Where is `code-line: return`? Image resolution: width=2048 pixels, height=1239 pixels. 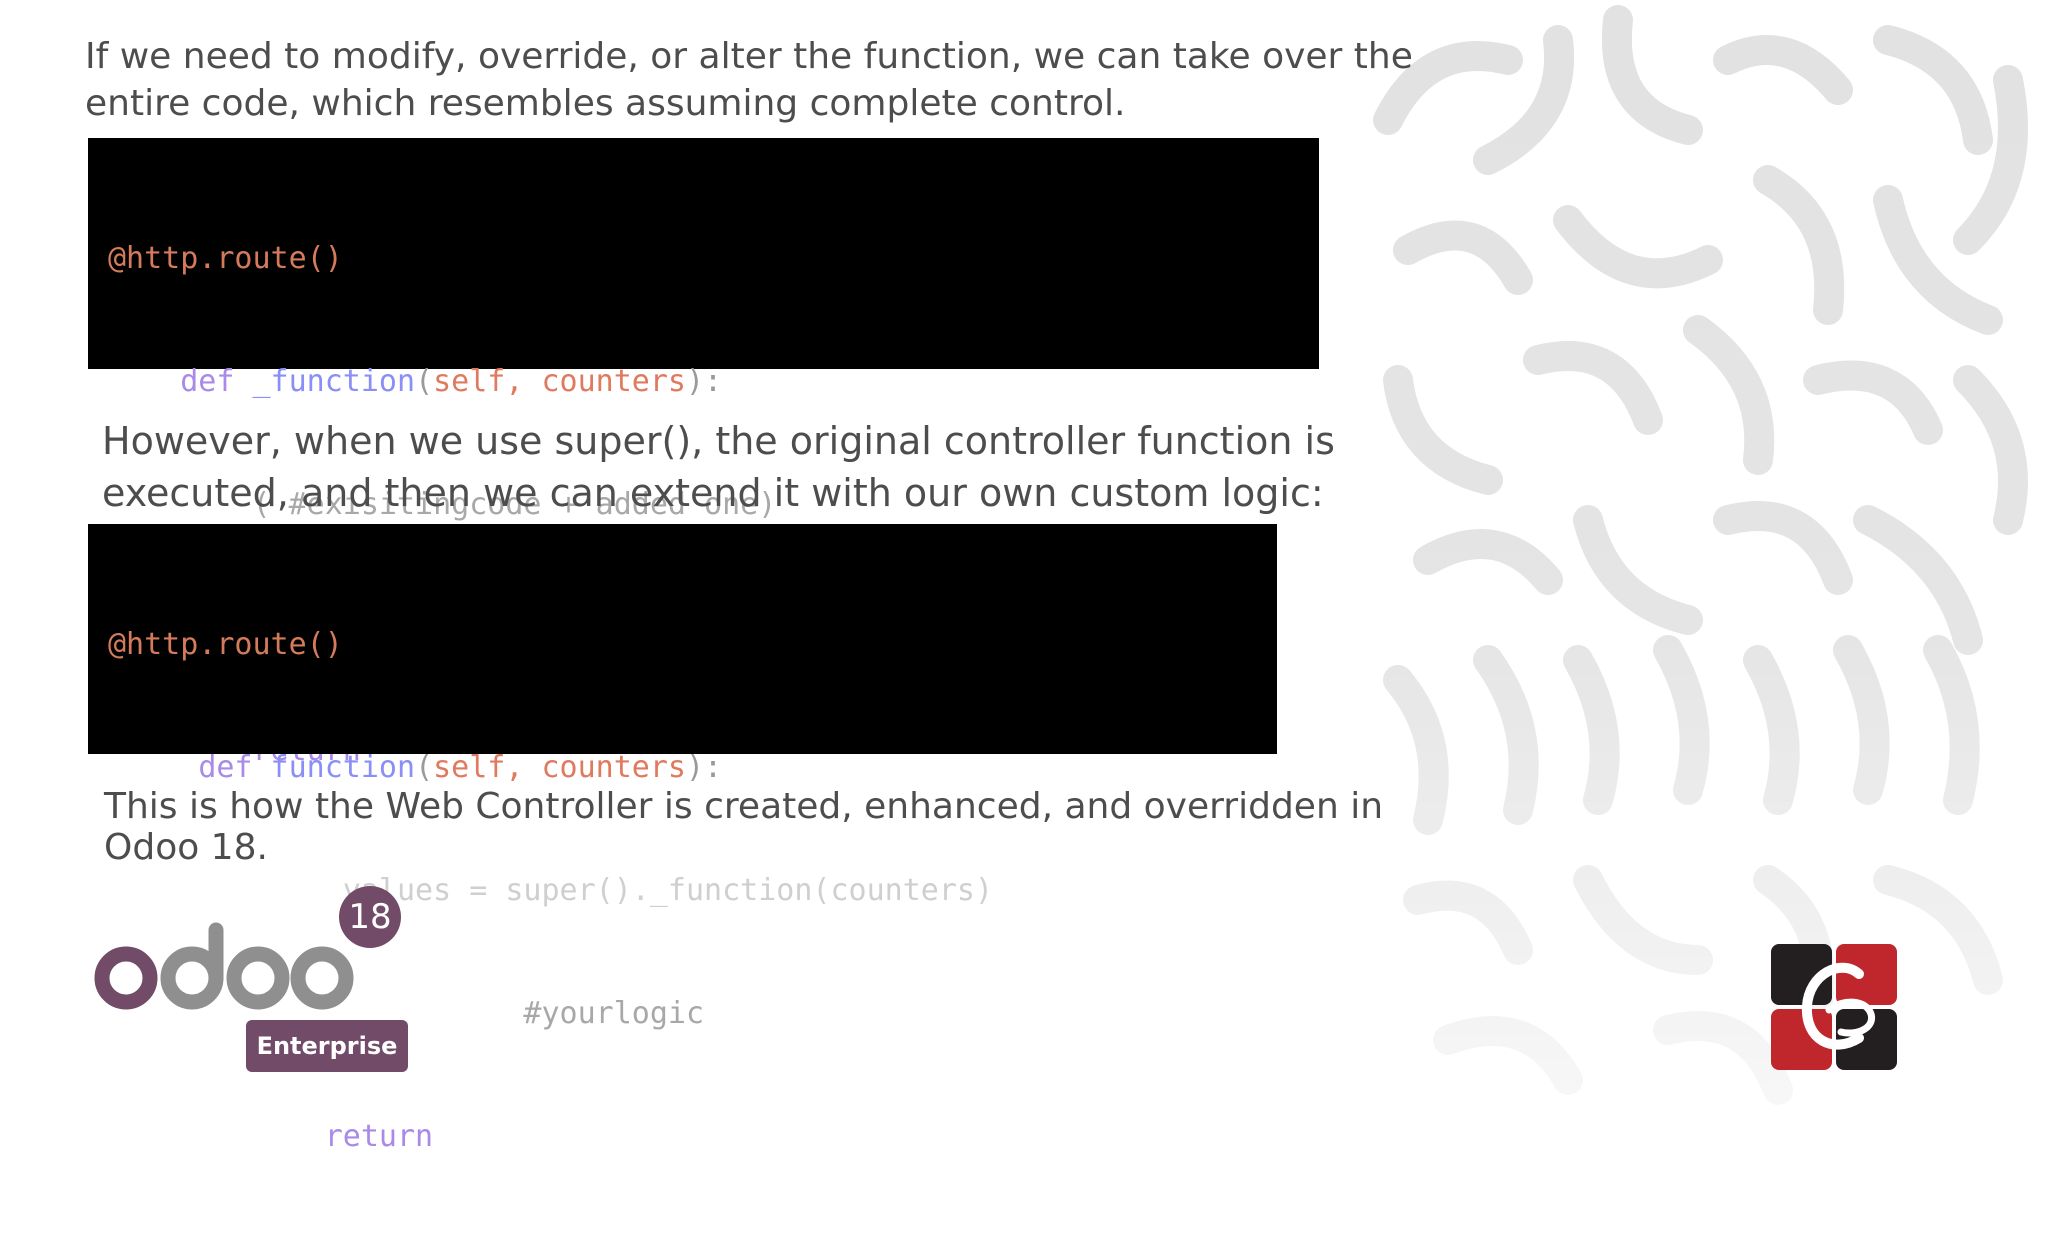 code-line: return is located at coordinates (692, 1136).